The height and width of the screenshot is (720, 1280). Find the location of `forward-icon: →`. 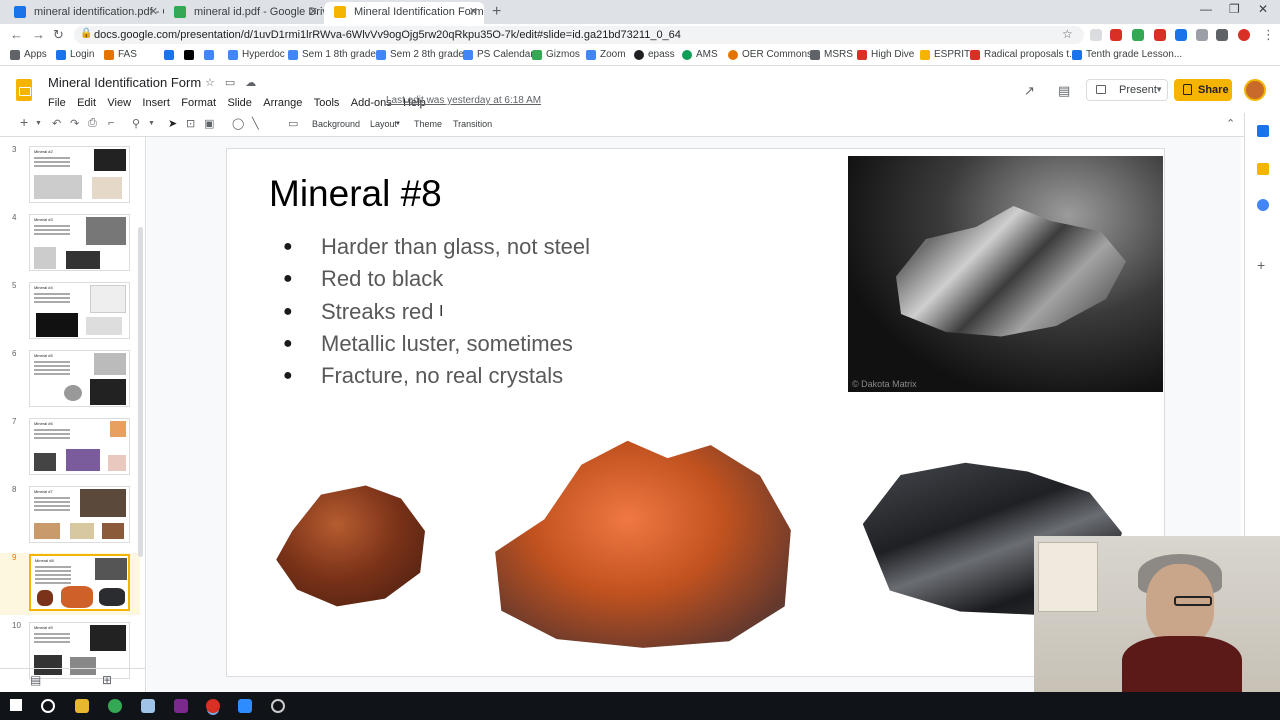

forward-icon: → is located at coordinates (38, 34).